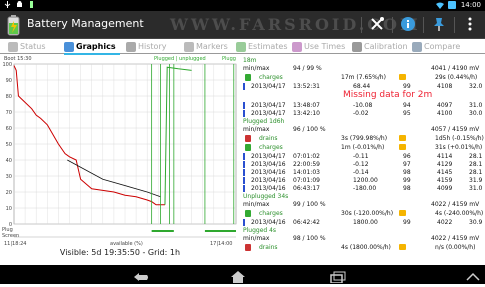  Describe the element at coordinates (357, 46) in the screenshot. I see `calibration-tab-icon` at that location.